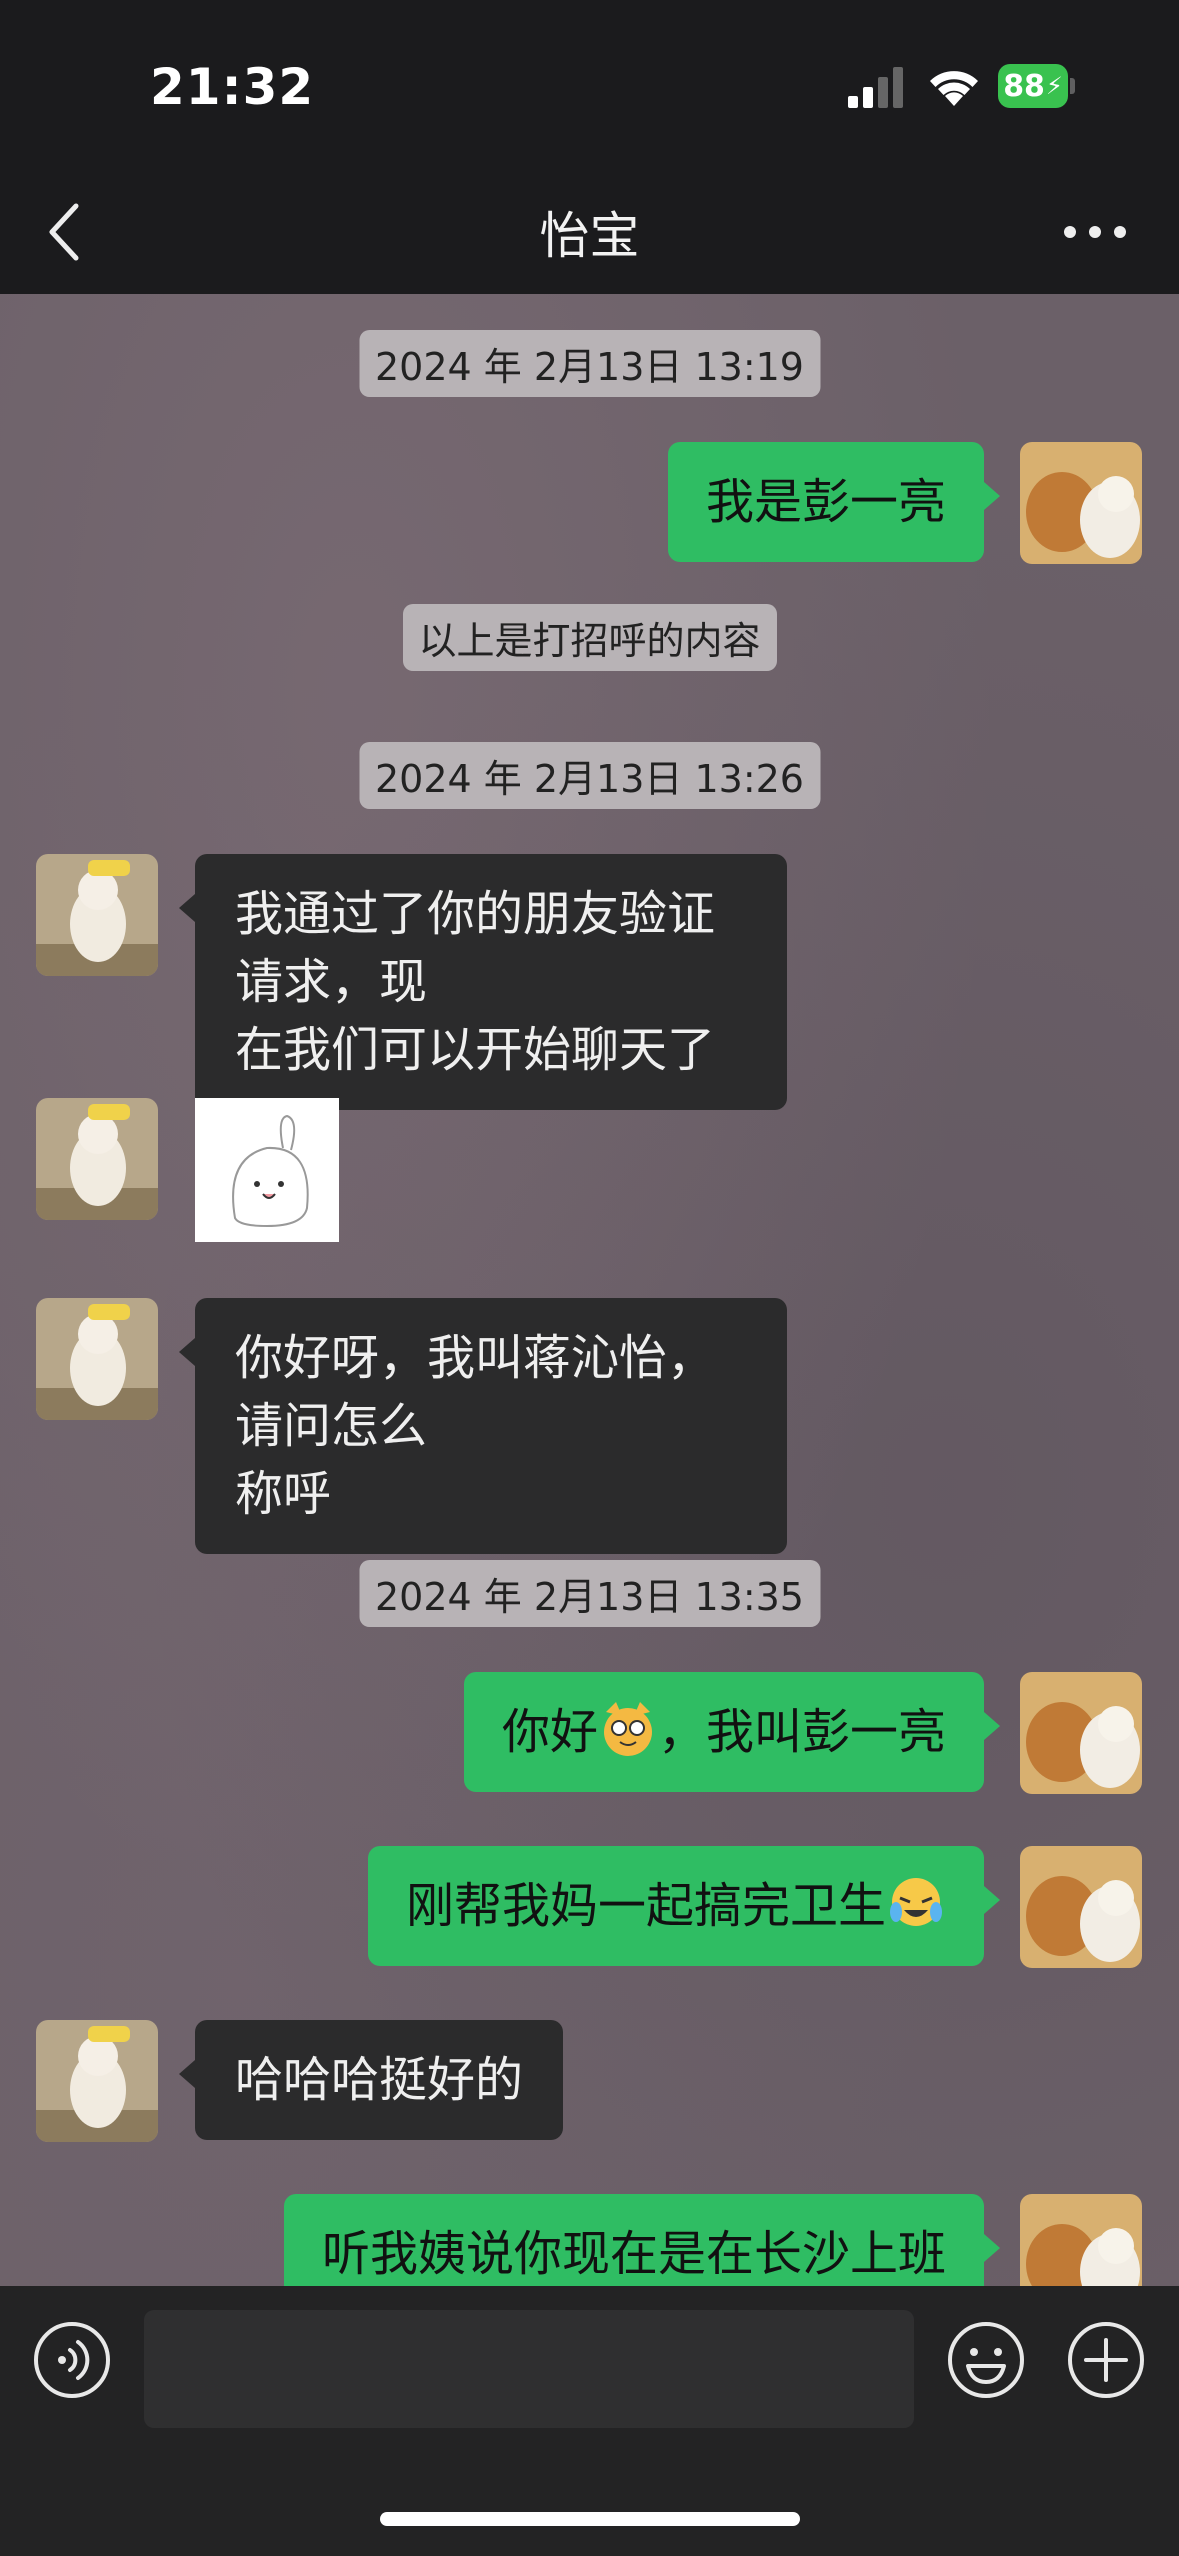  What do you see at coordinates (642, 2240) in the screenshot?
I see `message-outgoing: 听我姨说你现在是在长沙上班` at bounding box center [642, 2240].